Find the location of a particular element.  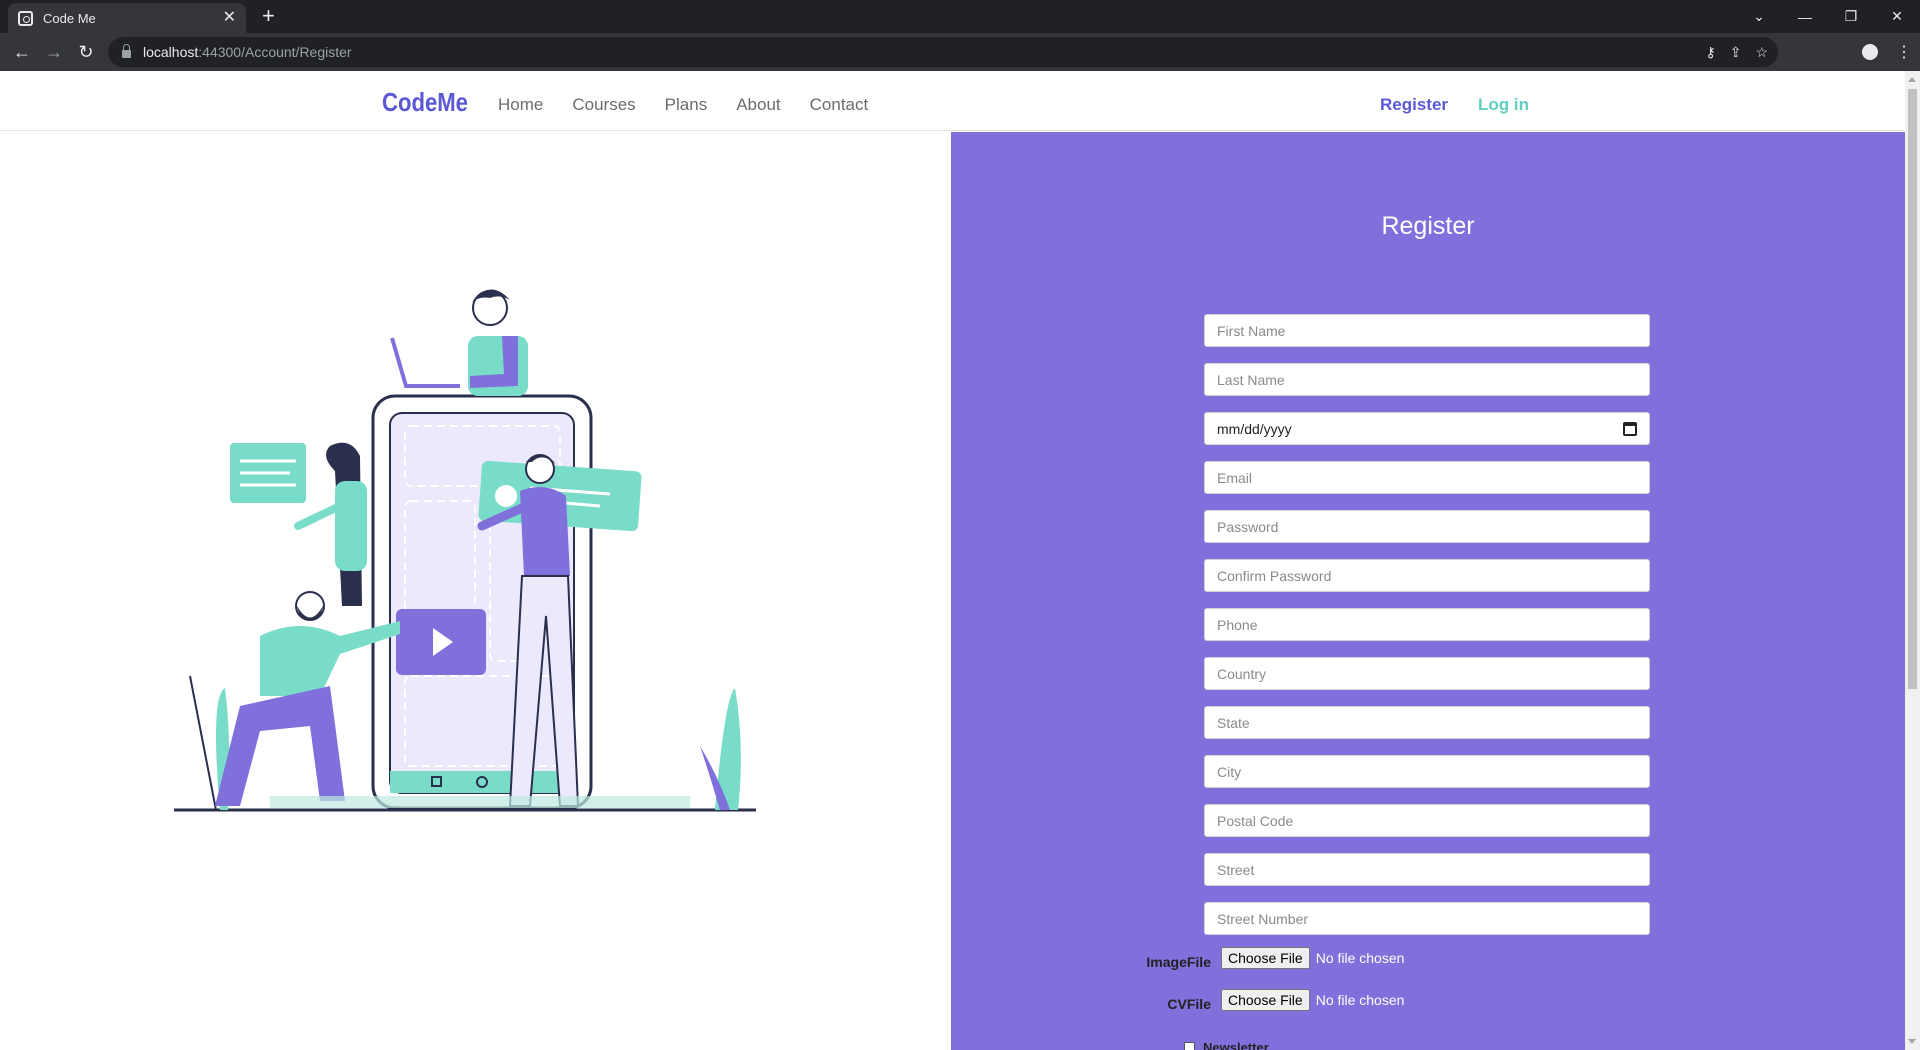

cv-file-row: CVFile Choose File No file chosen is located at coordinates (1262, 1000).